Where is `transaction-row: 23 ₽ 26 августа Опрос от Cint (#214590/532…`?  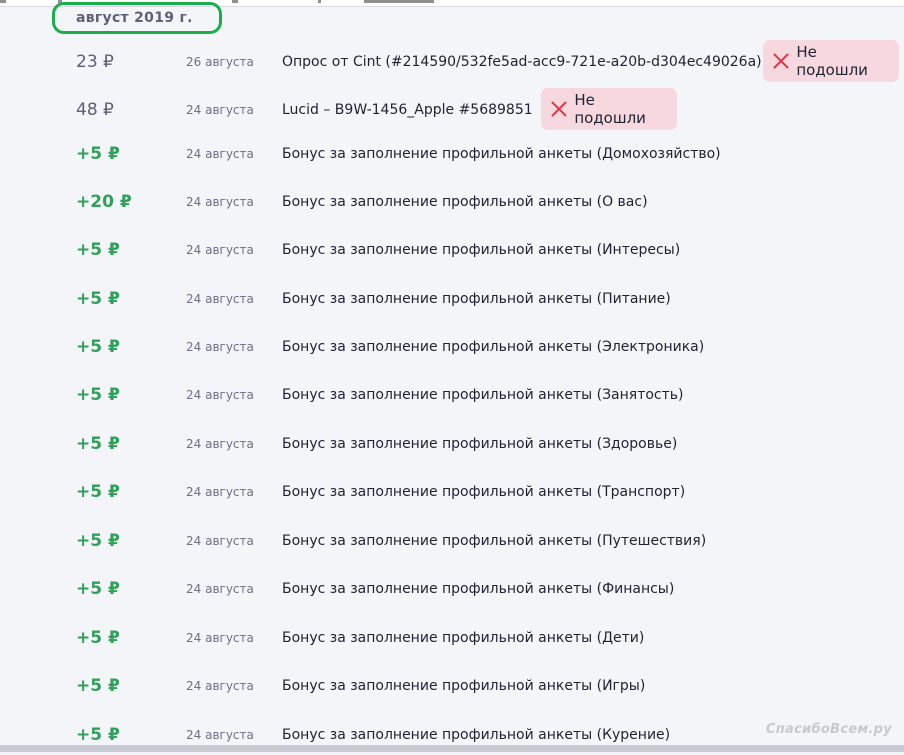 transaction-row: 23 ₽ 26 августа Опрос от Cint (#214590/532… is located at coordinates (452, 61).